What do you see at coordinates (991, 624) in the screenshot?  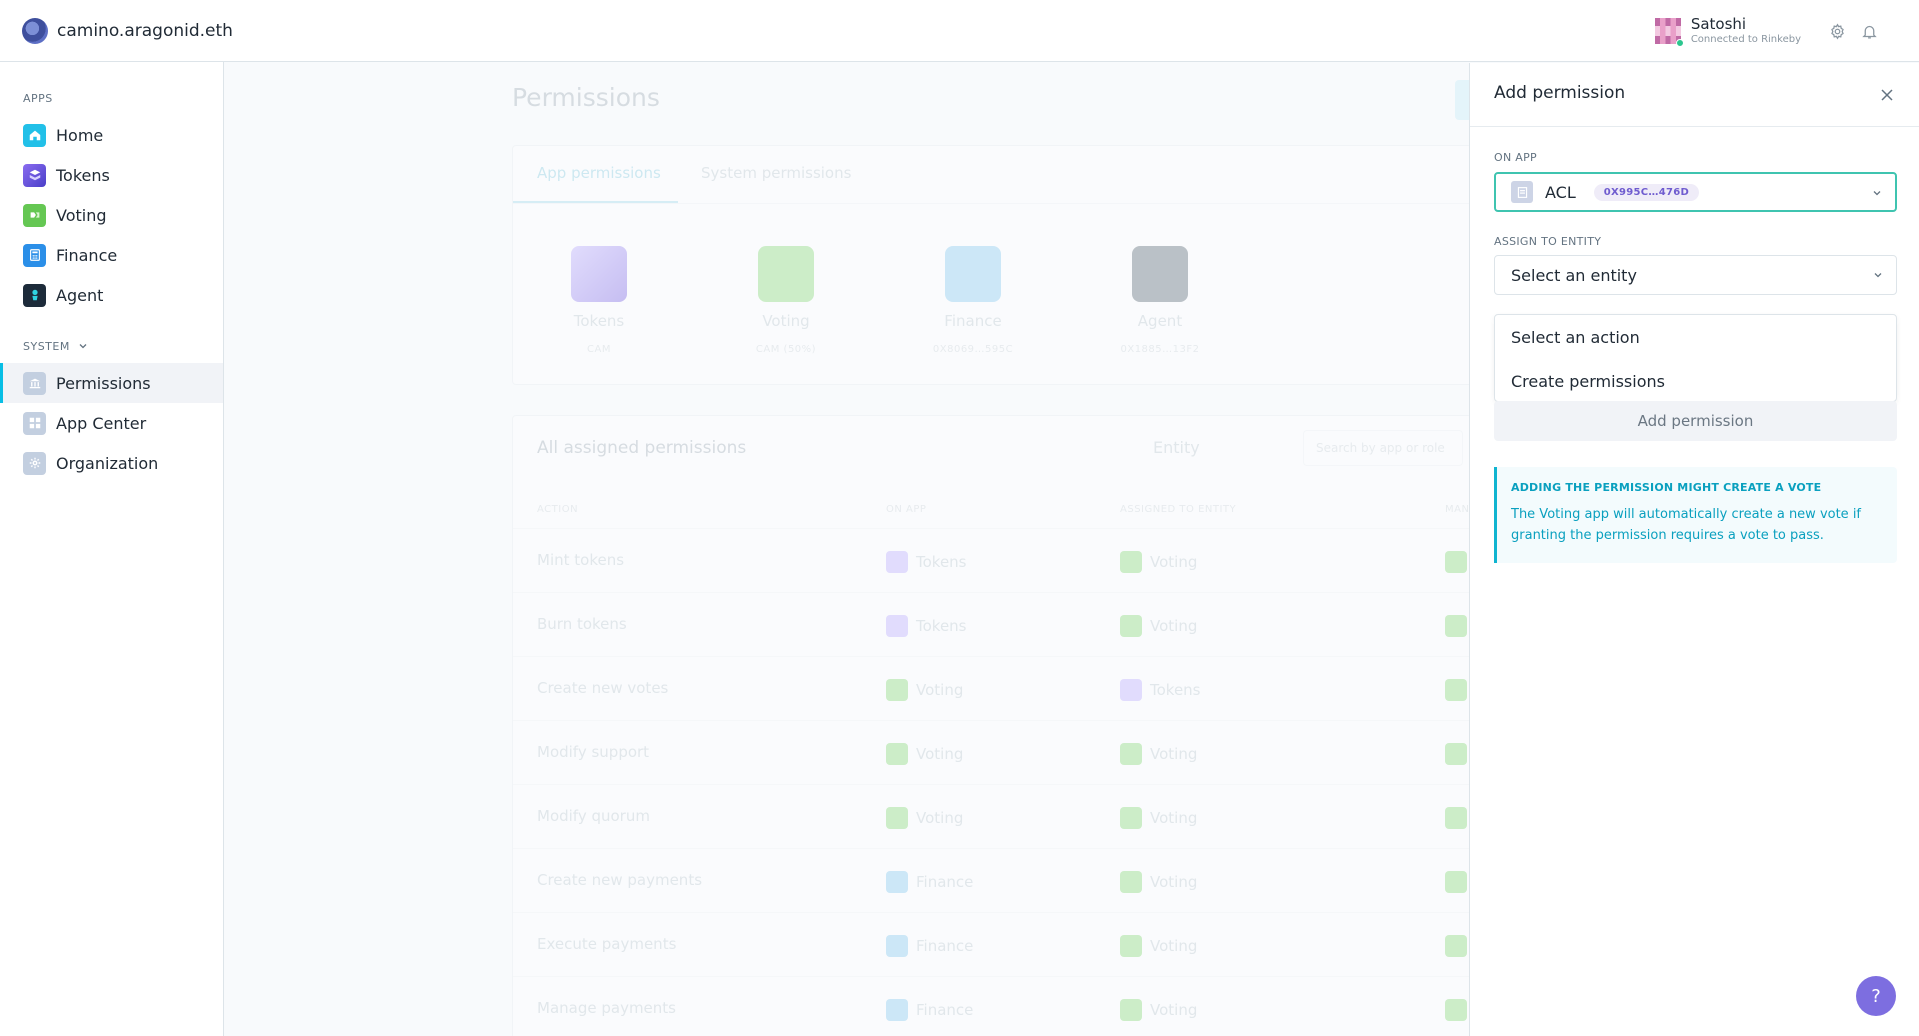 I see `table-row: Burn tokens Tokens Voting` at bounding box center [991, 624].